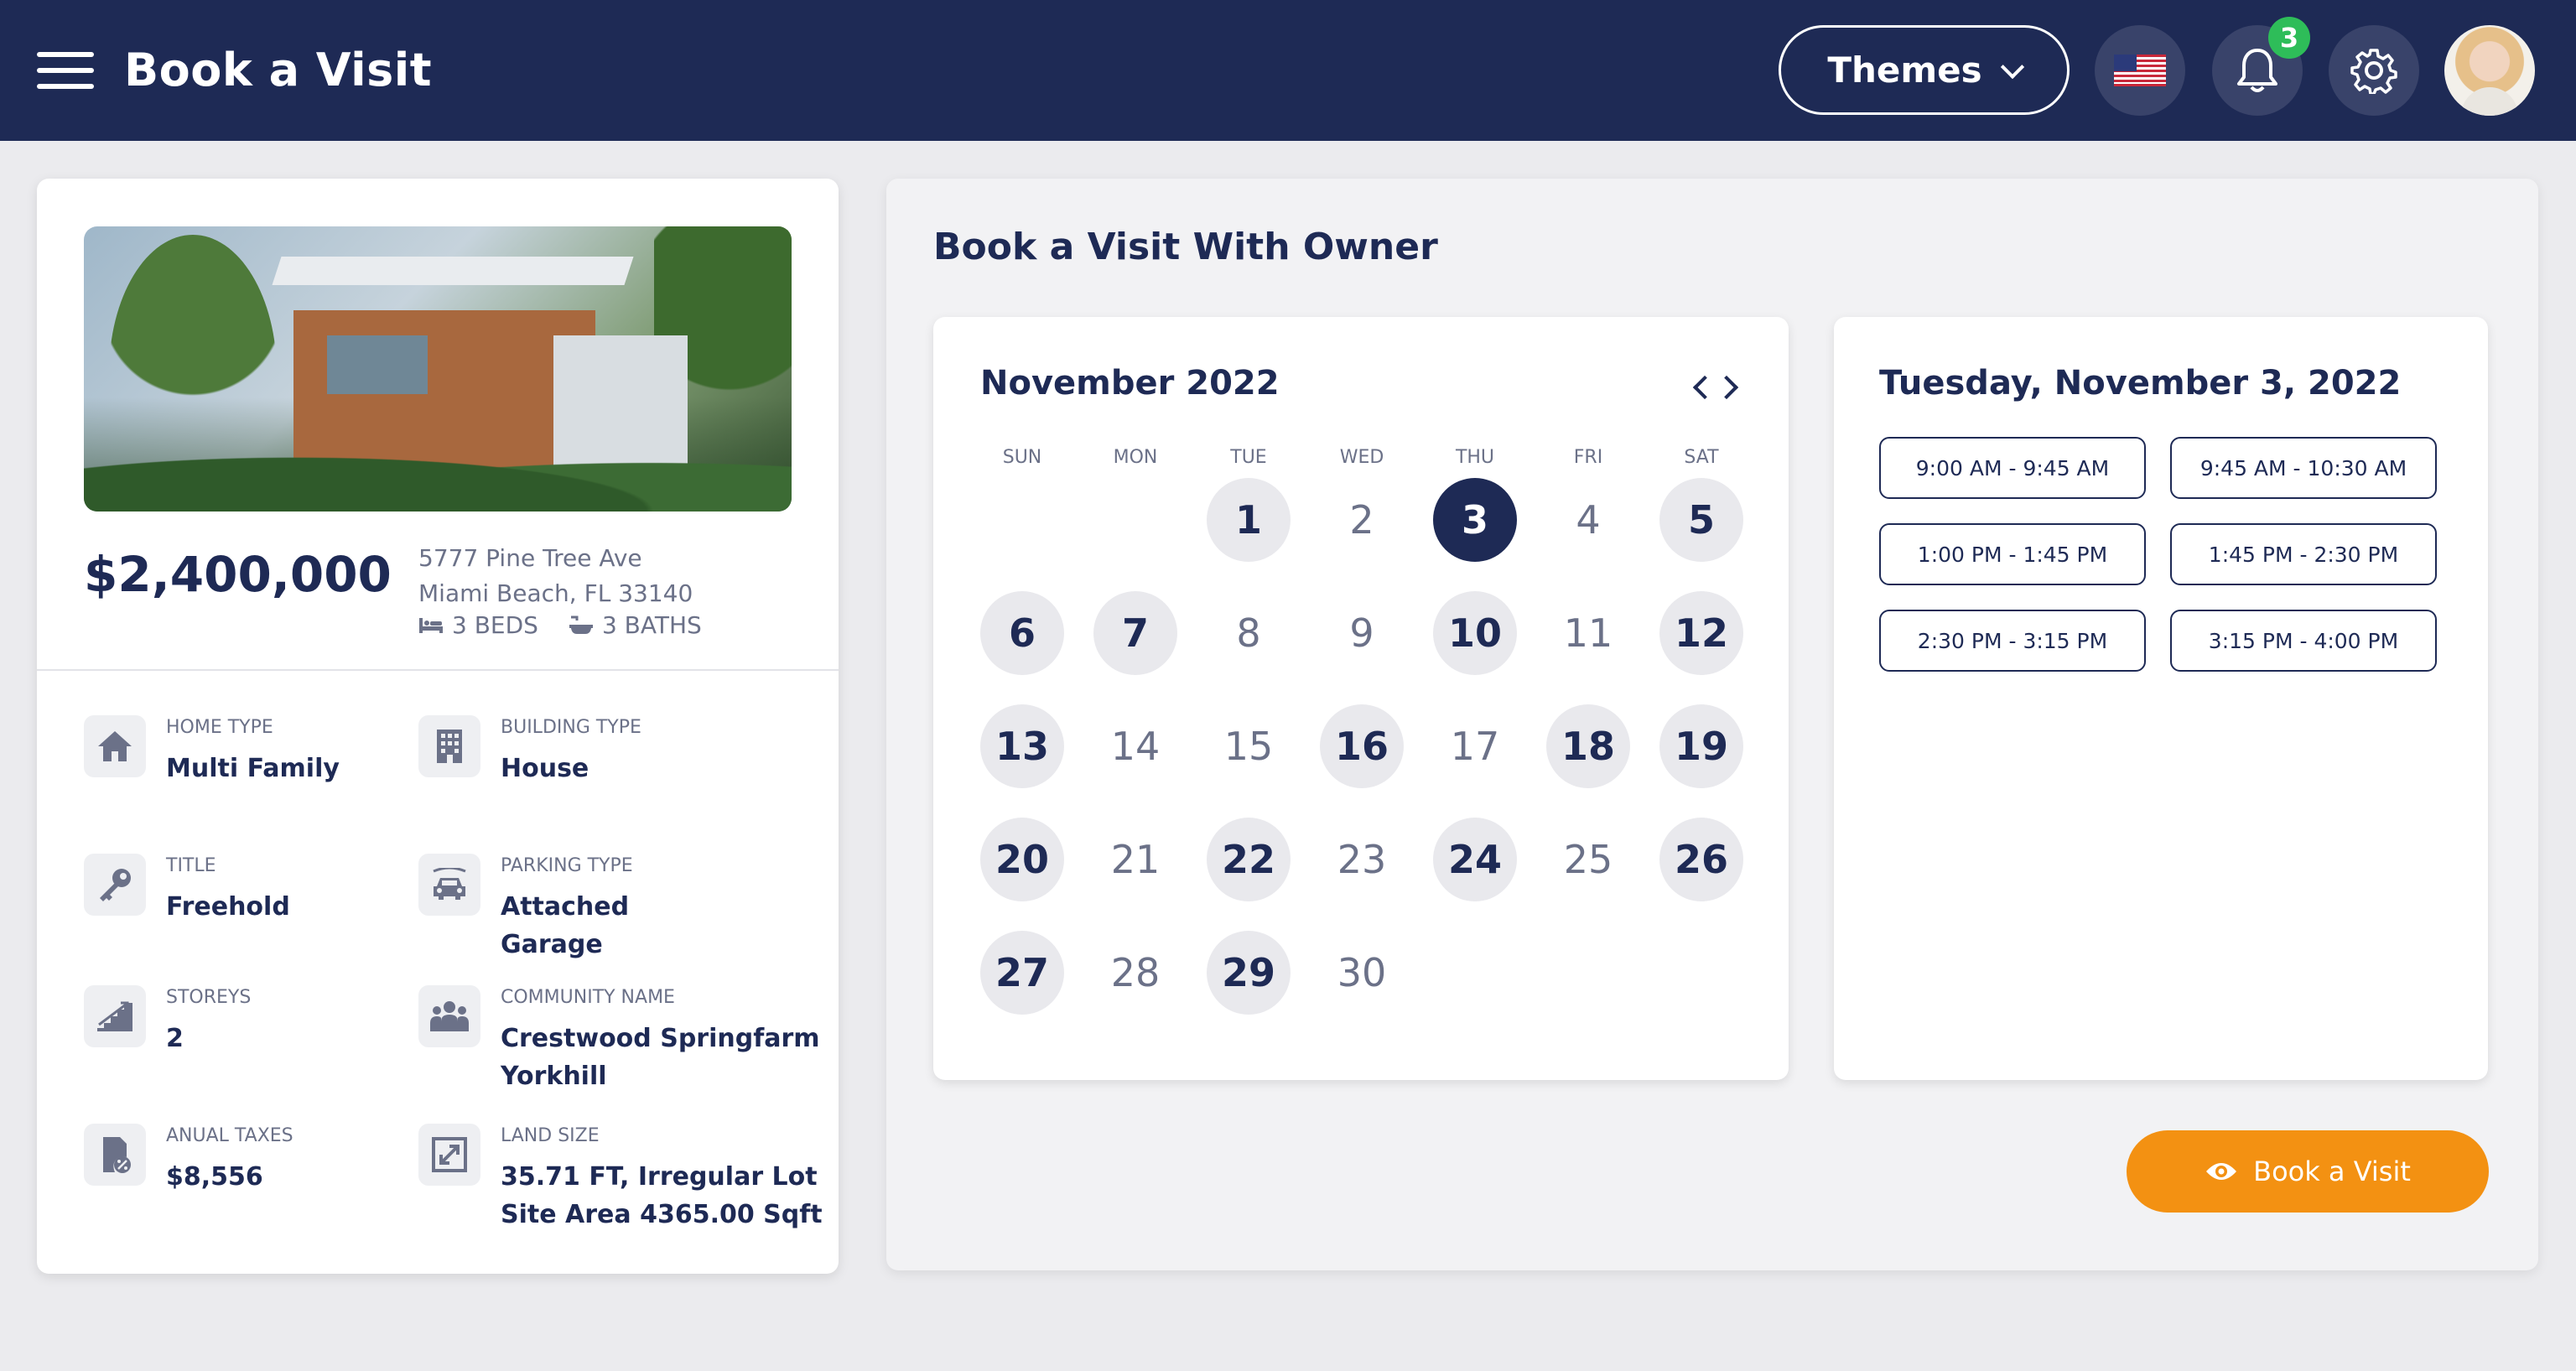 The width and height of the screenshot is (2576, 1371). I want to click on detail-label: TITLE, so click(191, 865).